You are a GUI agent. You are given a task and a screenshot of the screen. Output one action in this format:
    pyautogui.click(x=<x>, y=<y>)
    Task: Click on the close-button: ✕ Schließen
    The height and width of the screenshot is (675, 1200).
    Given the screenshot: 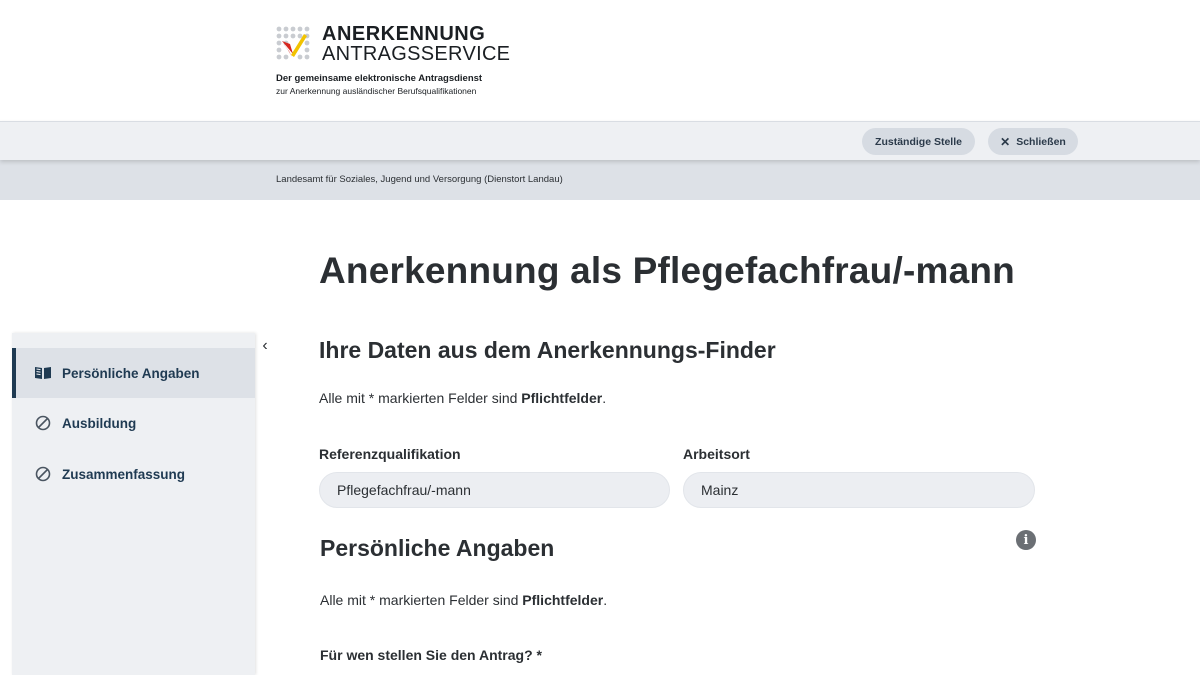 What is the action you would take?
    pyautogui.click(x=1033, y=141)
    